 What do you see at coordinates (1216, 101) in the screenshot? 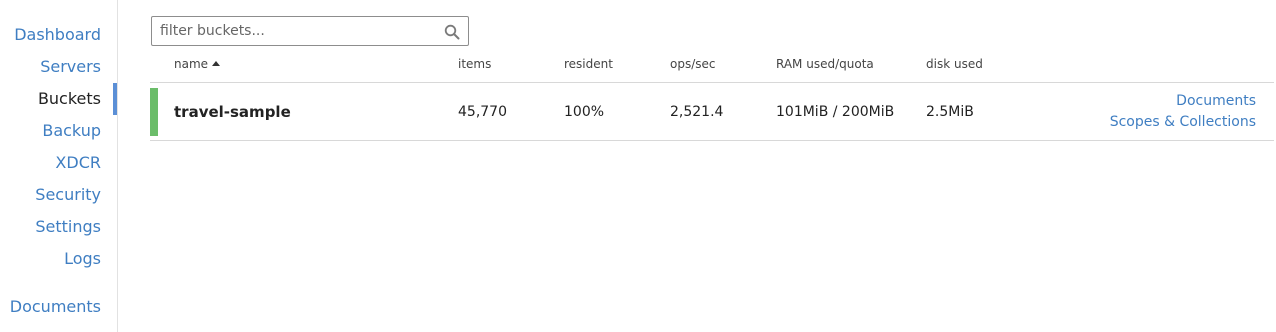
I see `documents-link: Documents` at bounding box center [1216, 101].